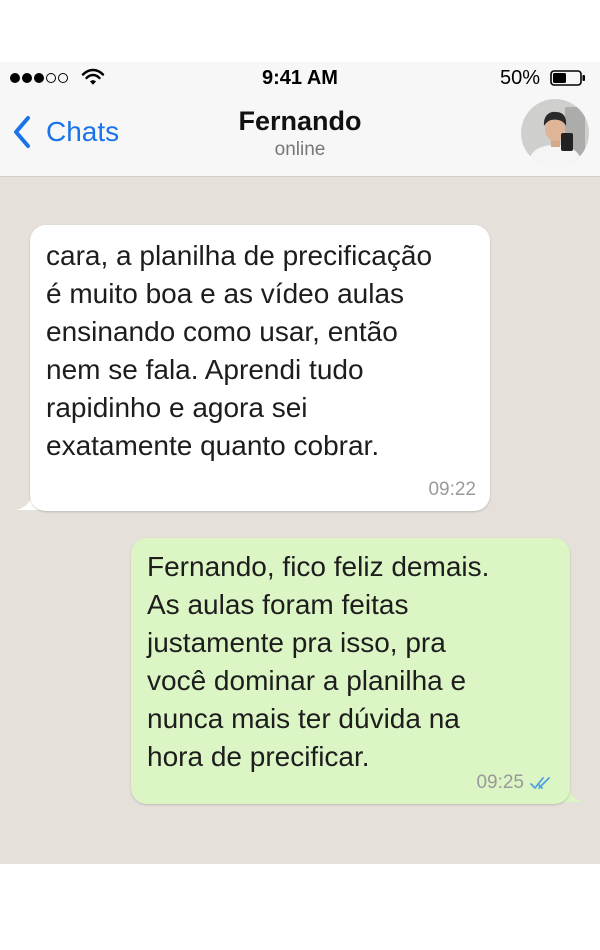 Image resolution: width=600 pixels, height=950 pixels. Describe the element at coordinates (300, 149) in the screenshot. I see `contact-status: online` at that location.